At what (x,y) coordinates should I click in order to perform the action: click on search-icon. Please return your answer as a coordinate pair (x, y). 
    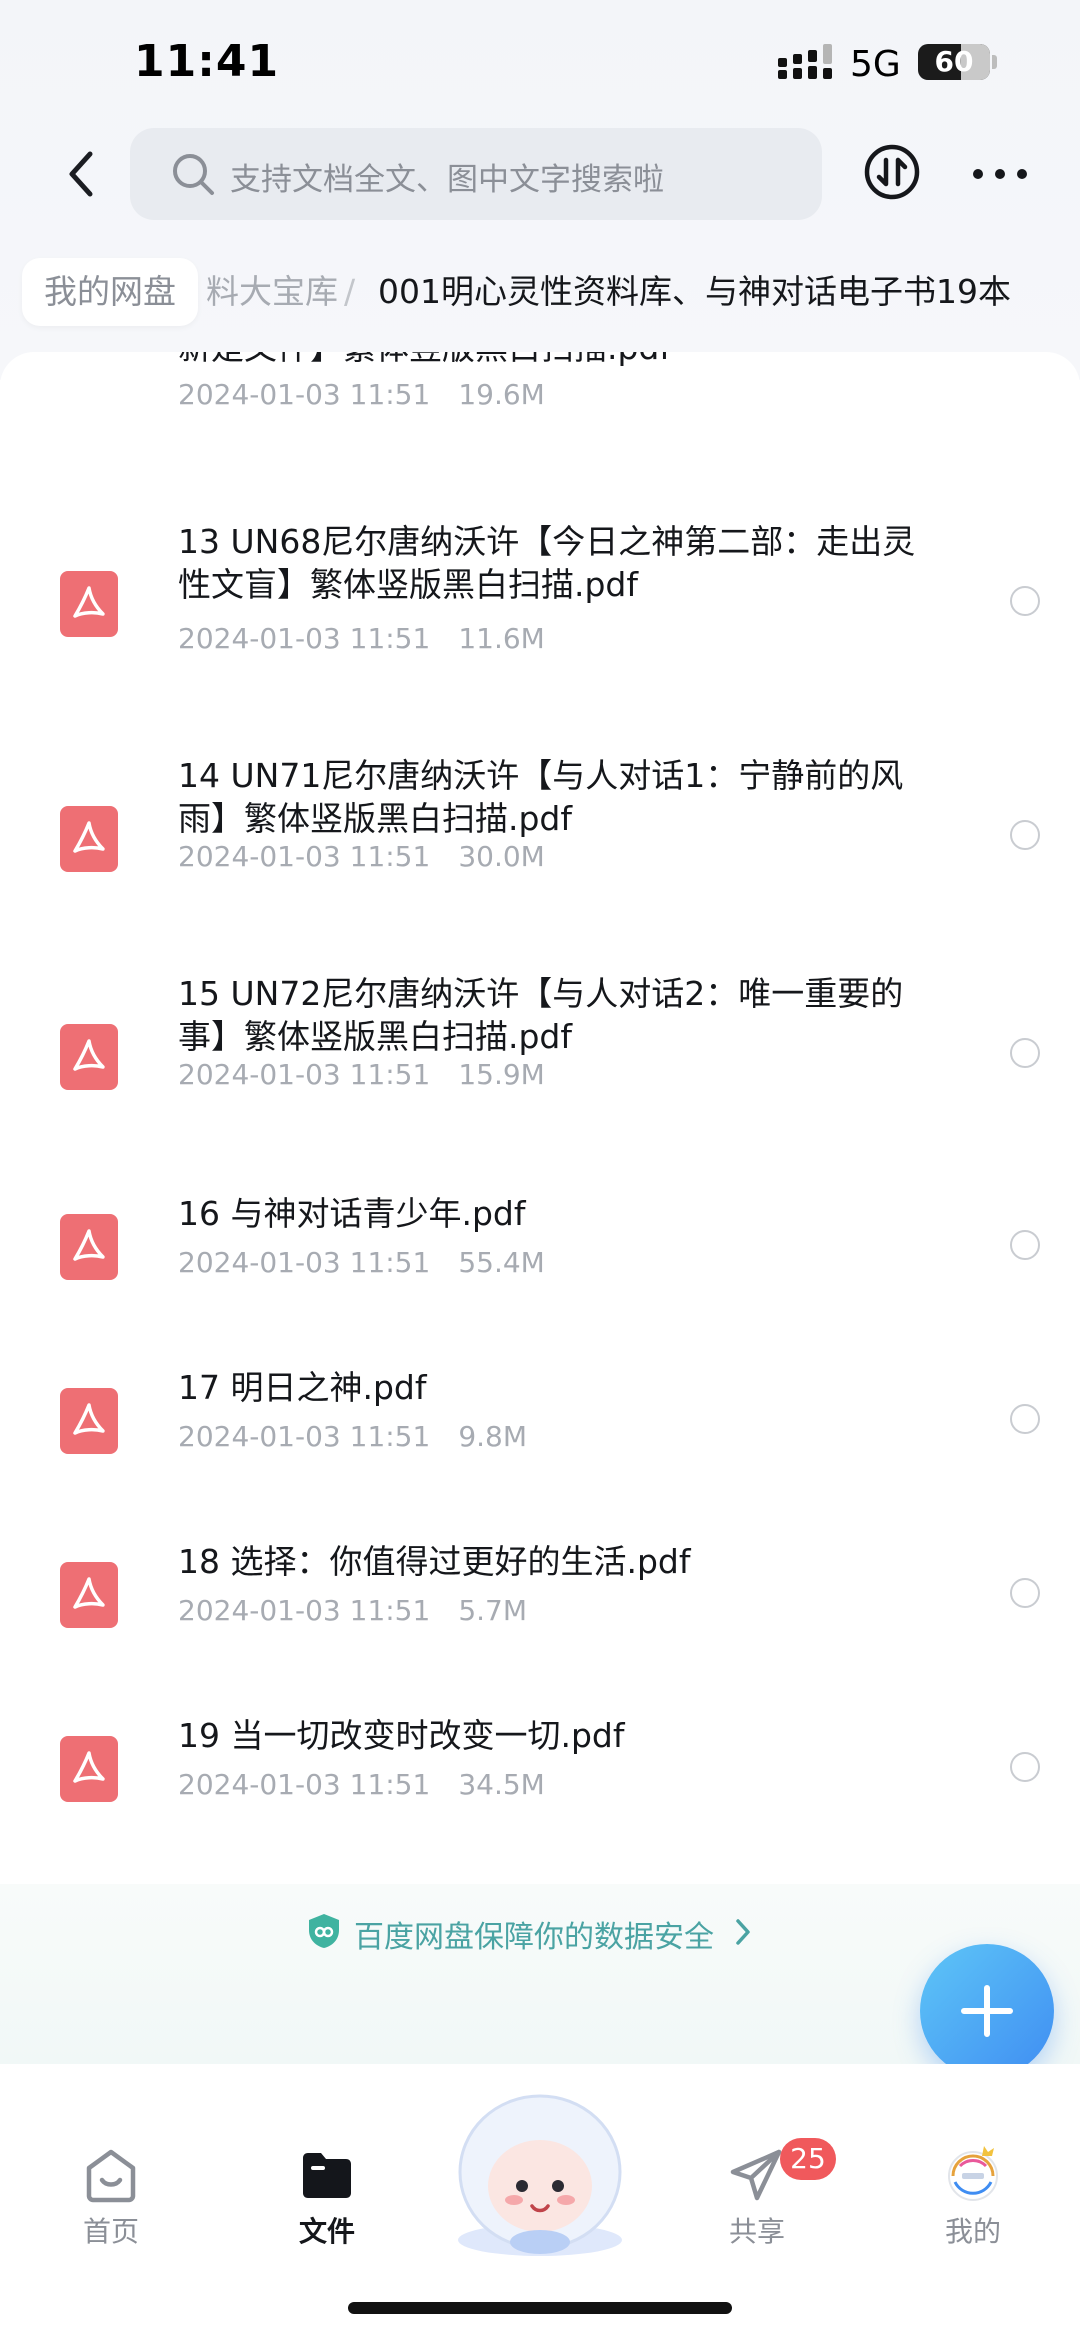
    Looking at the image, I should click on (193, 174).